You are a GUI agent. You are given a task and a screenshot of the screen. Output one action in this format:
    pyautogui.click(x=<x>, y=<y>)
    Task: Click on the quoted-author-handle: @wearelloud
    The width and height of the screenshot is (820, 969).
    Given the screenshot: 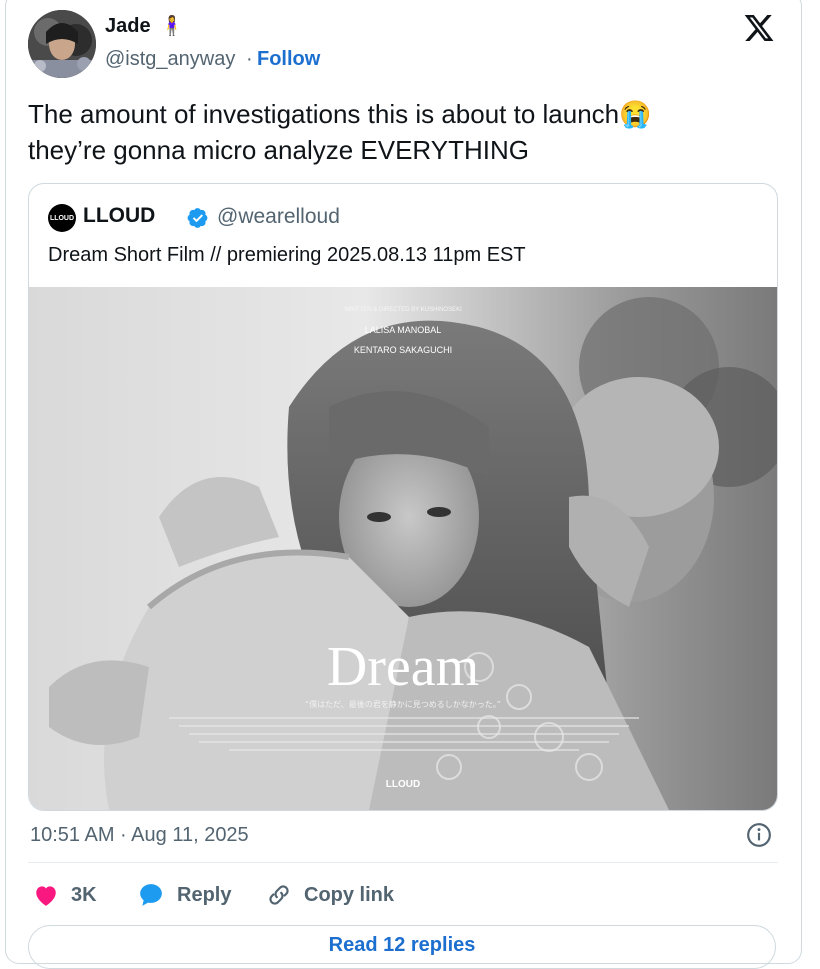 What is the action you would take?
    pyautogui.click(x=278, y=217)
    